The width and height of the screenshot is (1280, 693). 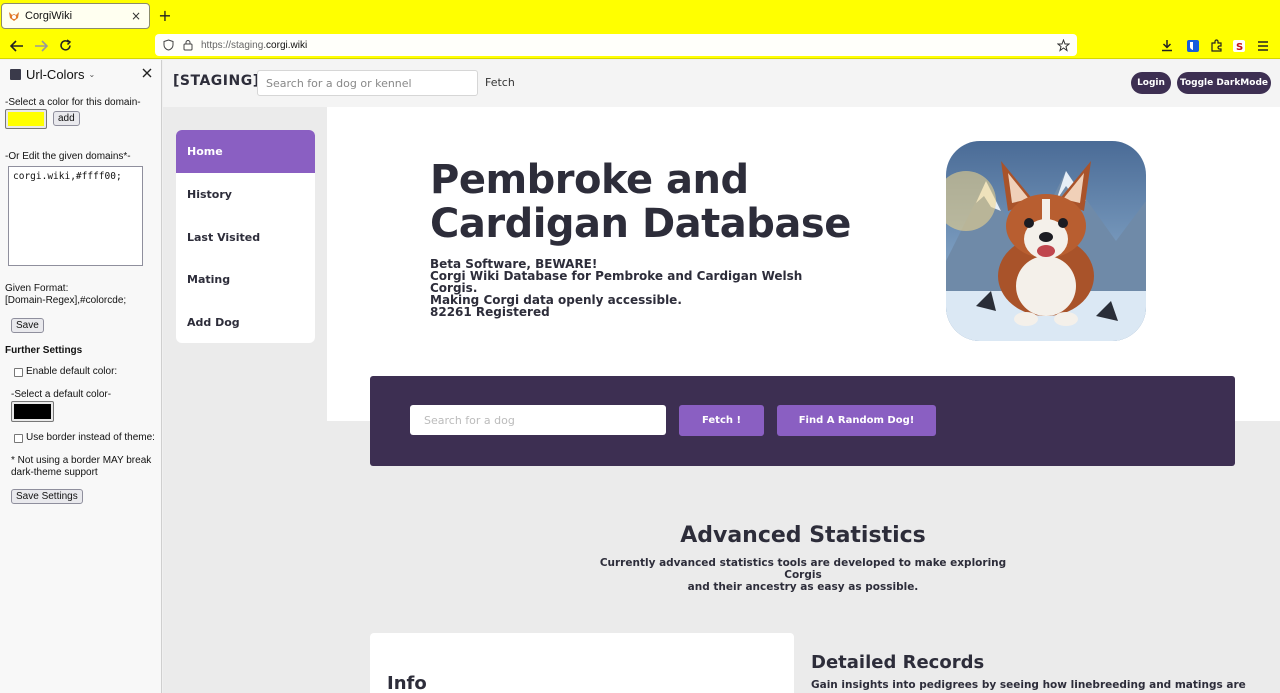 What do you see at coordinates (216, 81) in the screenshot?
I see `site-brand: [STAGING]` at bounding box center [216, 81].